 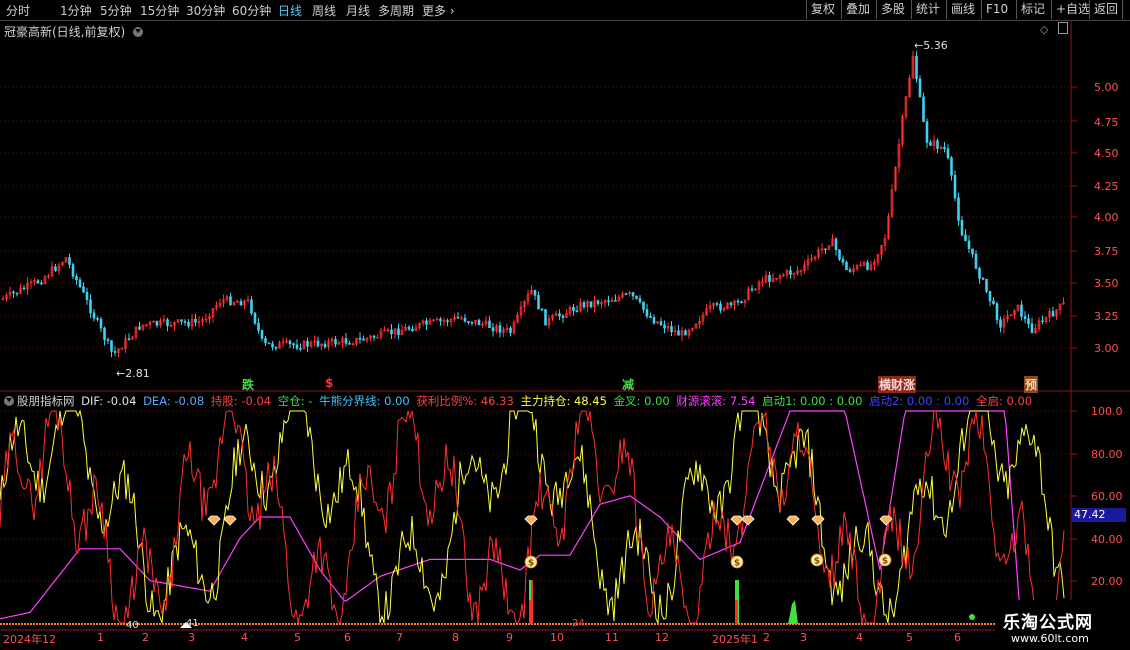 I want to click on indicator-dropdown-icon, so click(x=9, y=401).